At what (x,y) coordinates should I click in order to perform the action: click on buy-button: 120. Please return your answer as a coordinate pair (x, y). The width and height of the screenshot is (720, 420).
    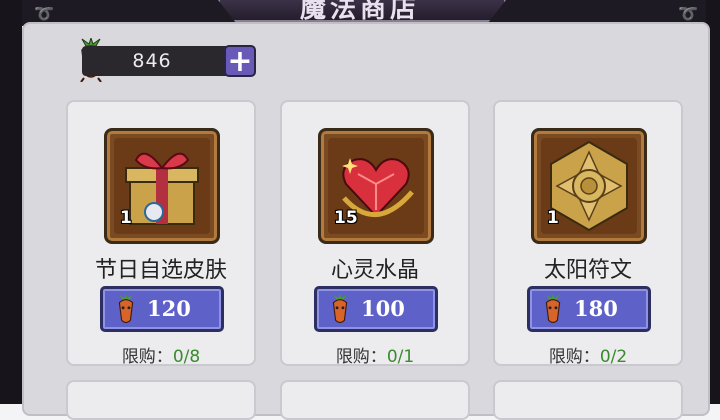
    Looking at the image, I should click on (162, 309).